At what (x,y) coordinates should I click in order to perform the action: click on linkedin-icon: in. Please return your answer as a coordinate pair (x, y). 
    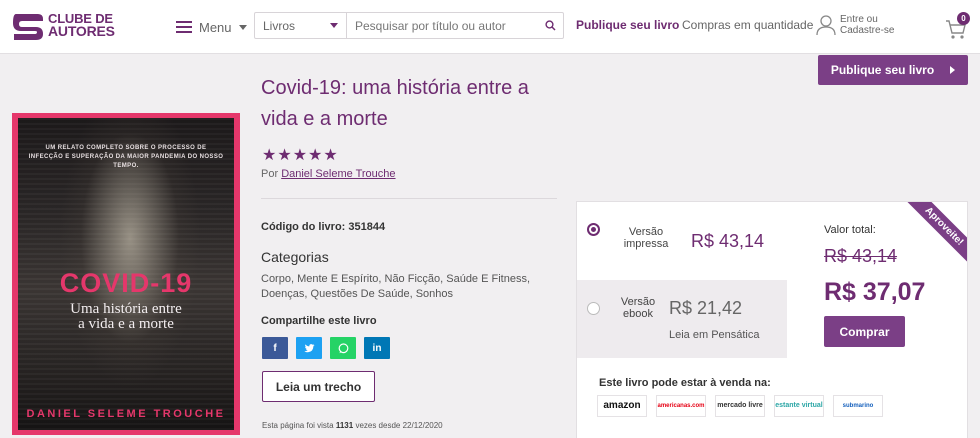
    Looking at the image, I should click on (377, 348).